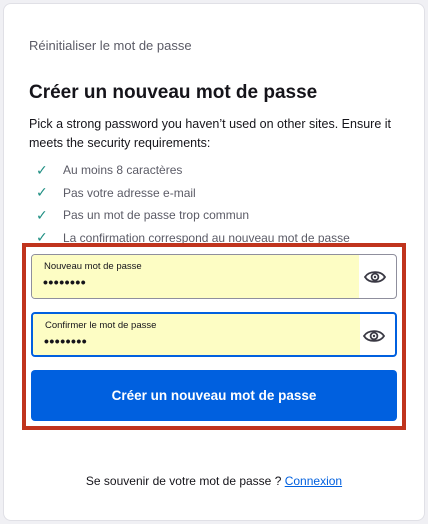 The image size is (428, 524). What do you see at coordinates (123, 170) in the screenshot?
I see `requirement-label: Au moins 8 caractères` at bounding box center [123, 170].